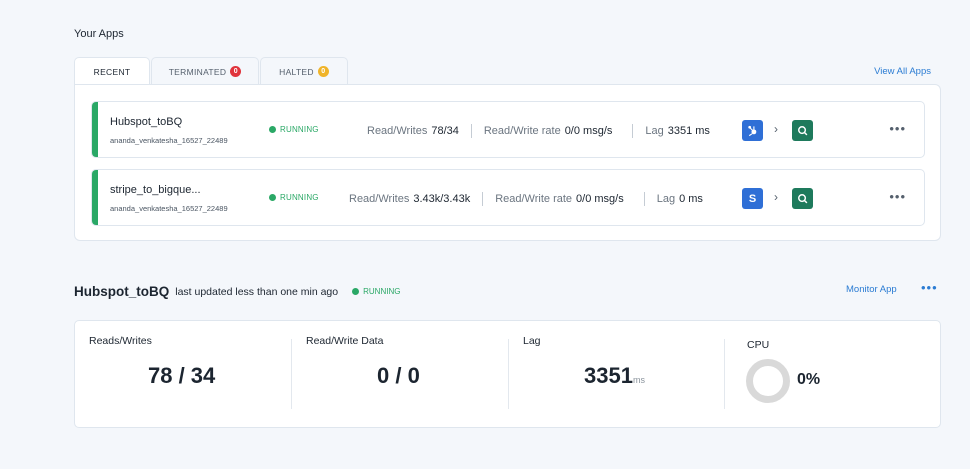  I want to click on stat-label: Read/Write Data, so click(345, 341).